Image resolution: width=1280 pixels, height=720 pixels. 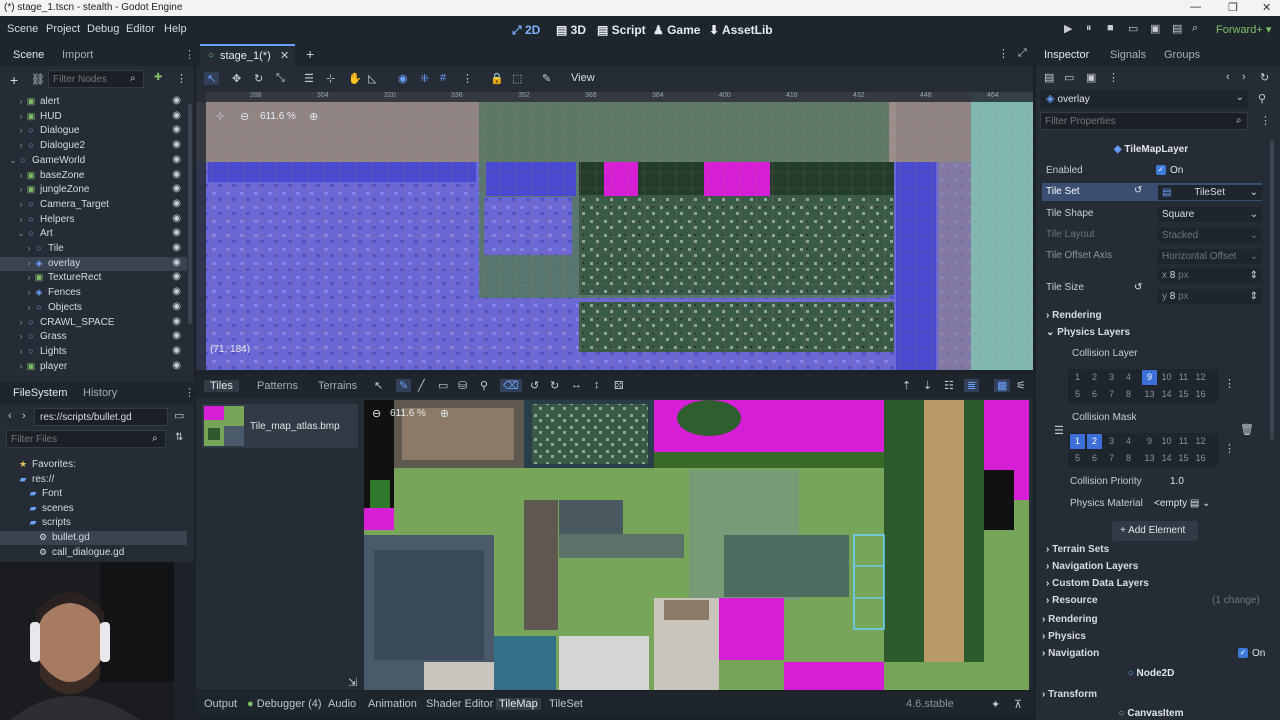 I want to click on dock-menu-icon: ⋮, so click(x=189, y=392).